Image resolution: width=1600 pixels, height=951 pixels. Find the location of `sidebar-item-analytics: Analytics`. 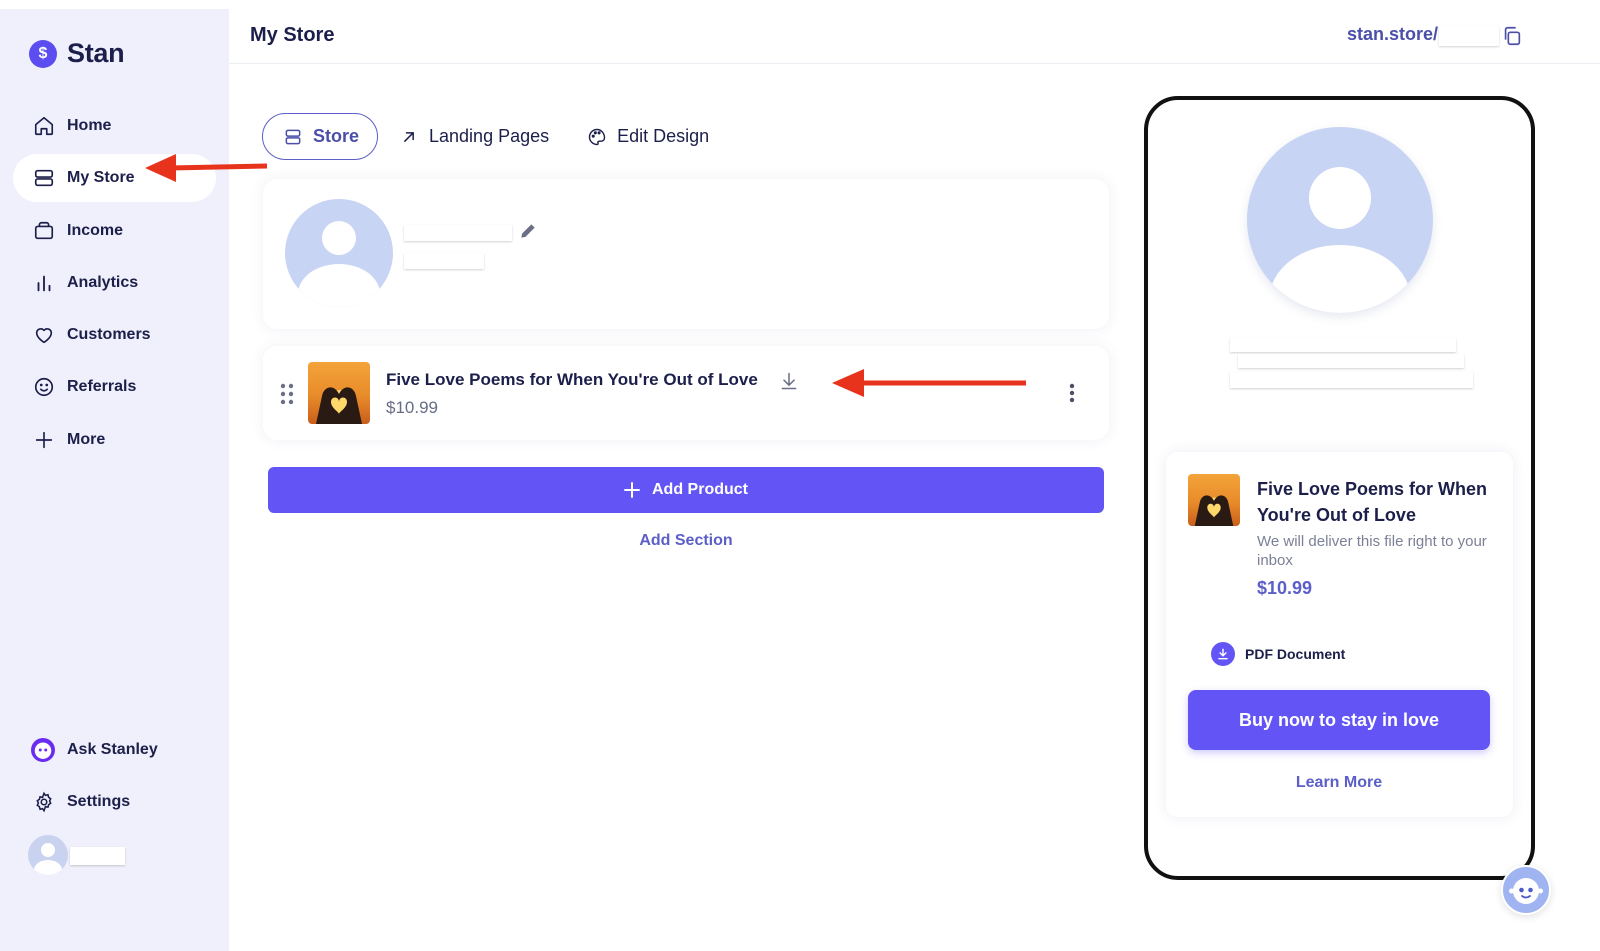

sidebar-item-analytics: Analytics is located at coordinates (114, 283).